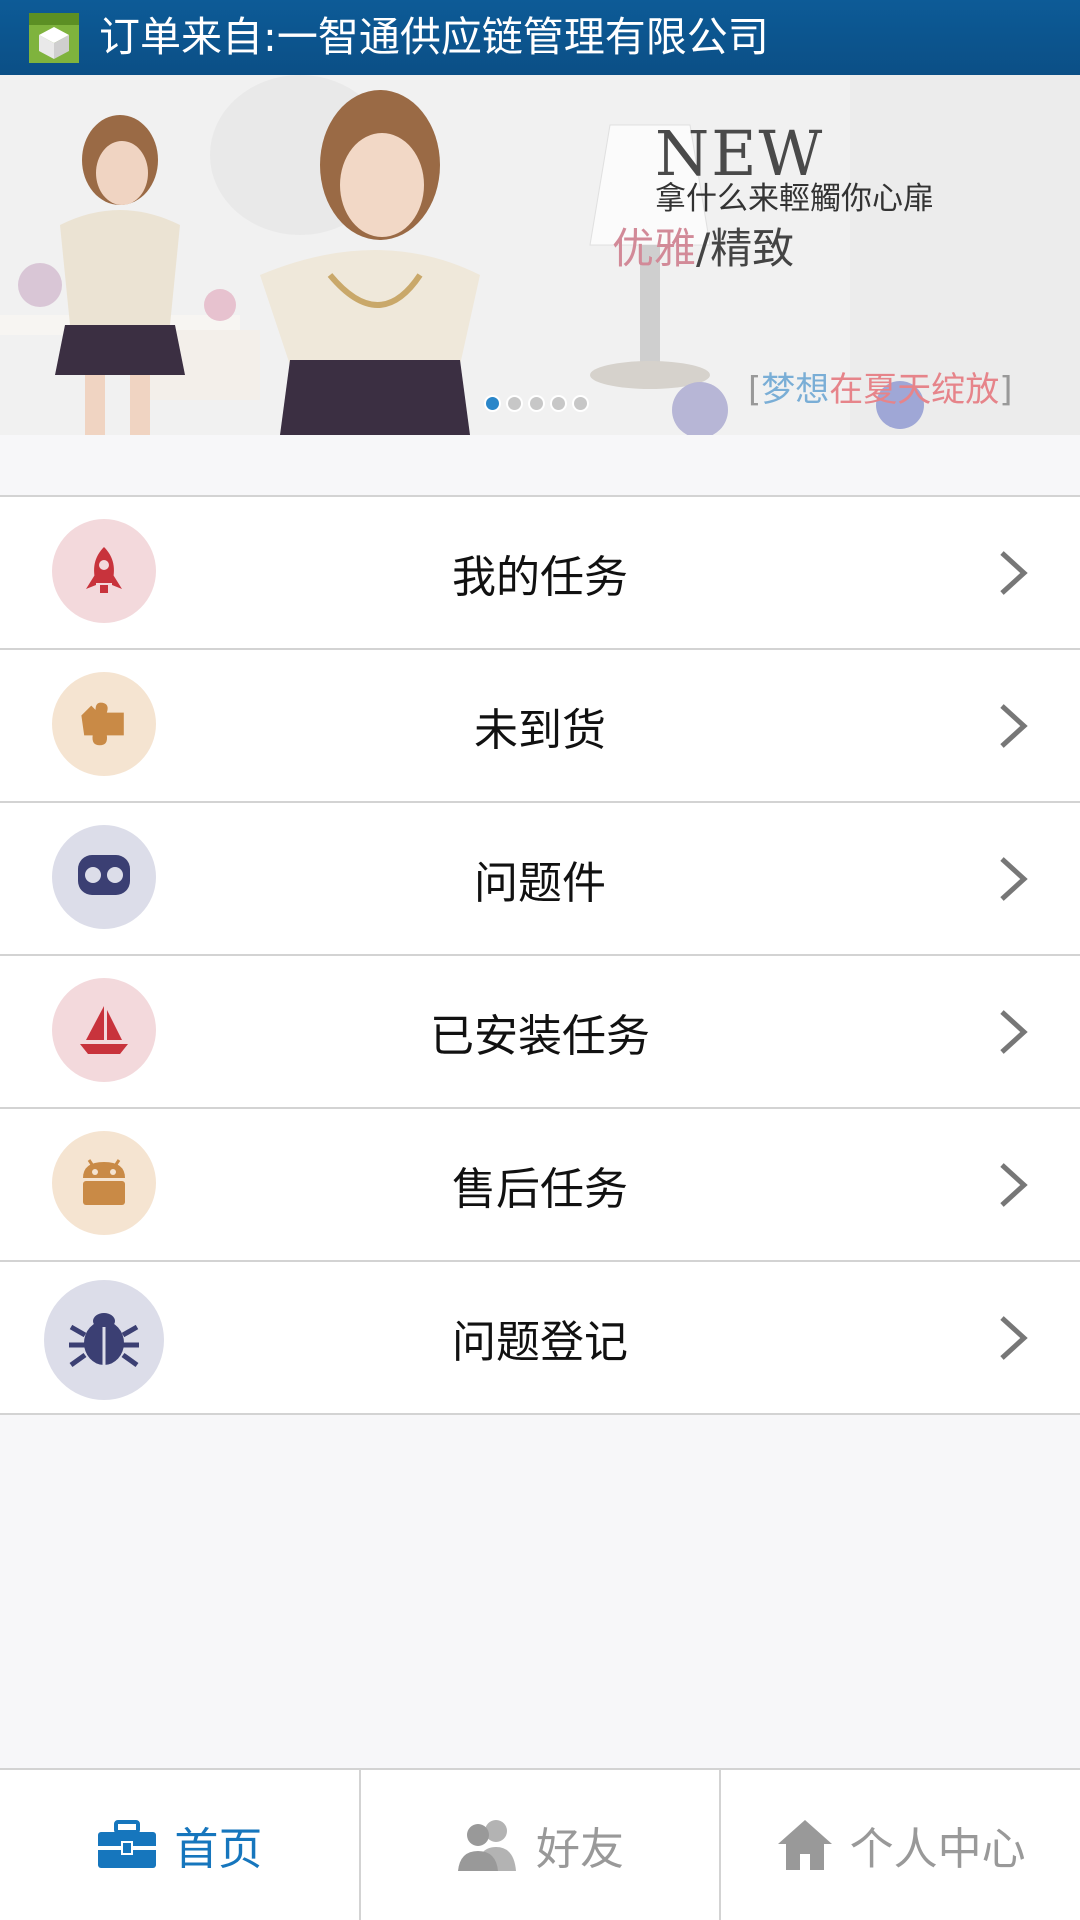  I want to click on tab-friends-label: 好友, so click(580, 1849).